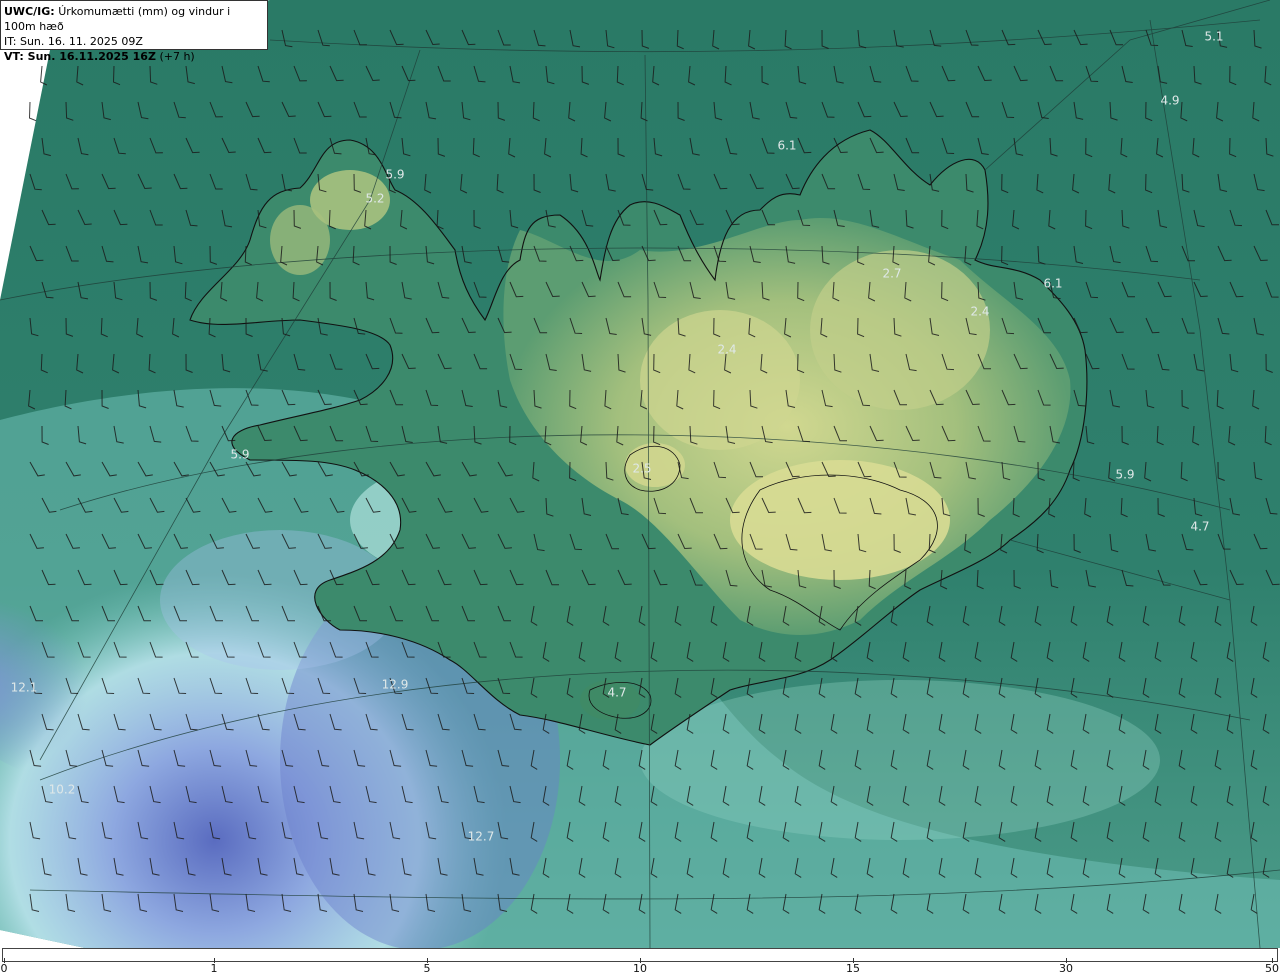  Describe the element at coordinates (395, 685) in the screenshot. I see `value-label-southwest-sea: 12.9` at that location.